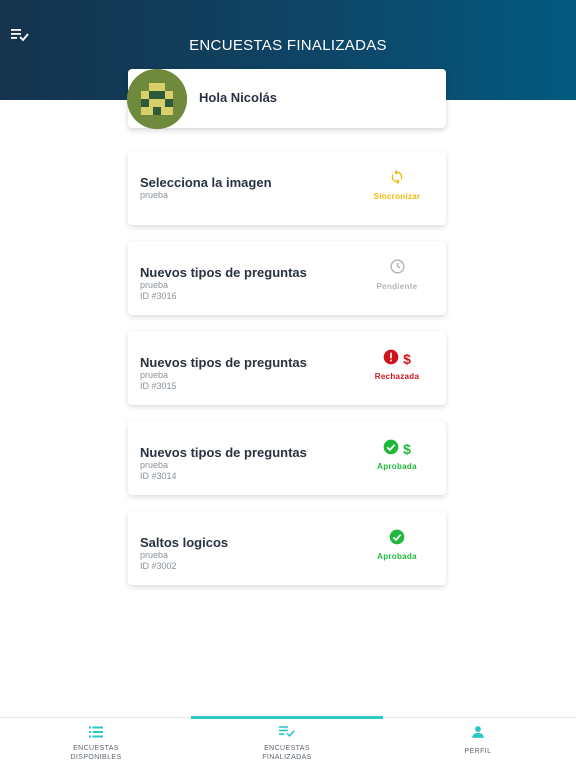 The image size is (576, 768). What do you see at coordinates (206, 182) in the screenshot?
I see `survey-title: Selecciona la imagen` at bounding box center [206, 182].